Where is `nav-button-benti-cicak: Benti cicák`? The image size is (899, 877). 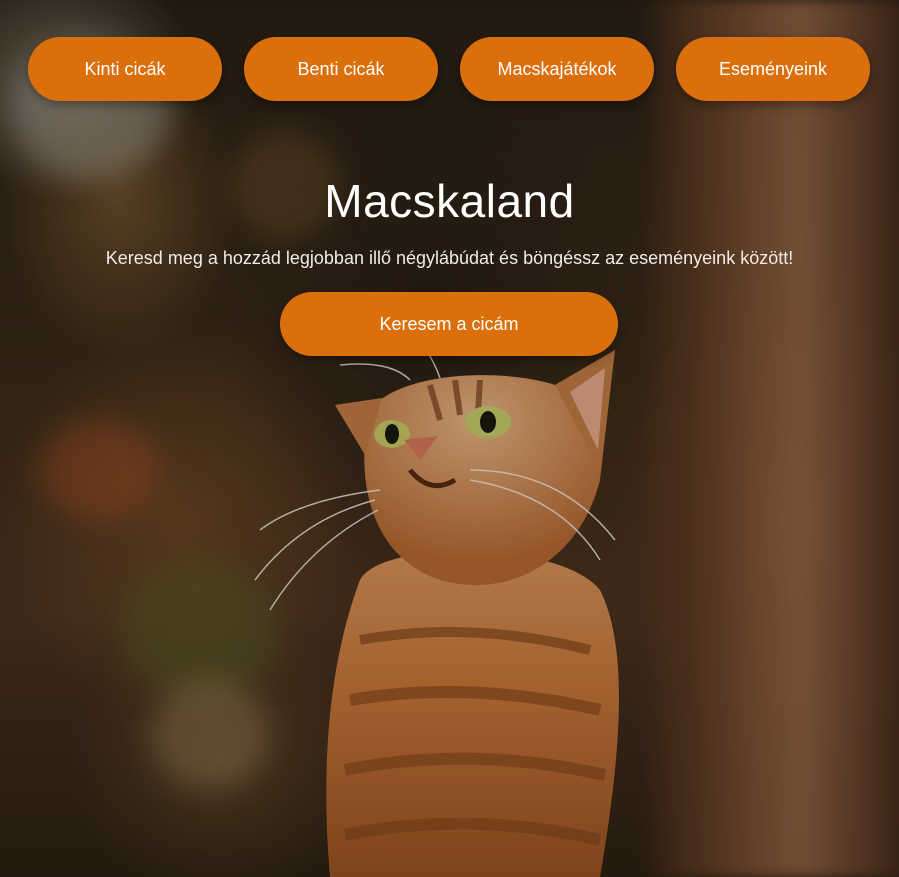
nav-button-benti-cicak: Benti cicák is located at coordinates (341, 69).